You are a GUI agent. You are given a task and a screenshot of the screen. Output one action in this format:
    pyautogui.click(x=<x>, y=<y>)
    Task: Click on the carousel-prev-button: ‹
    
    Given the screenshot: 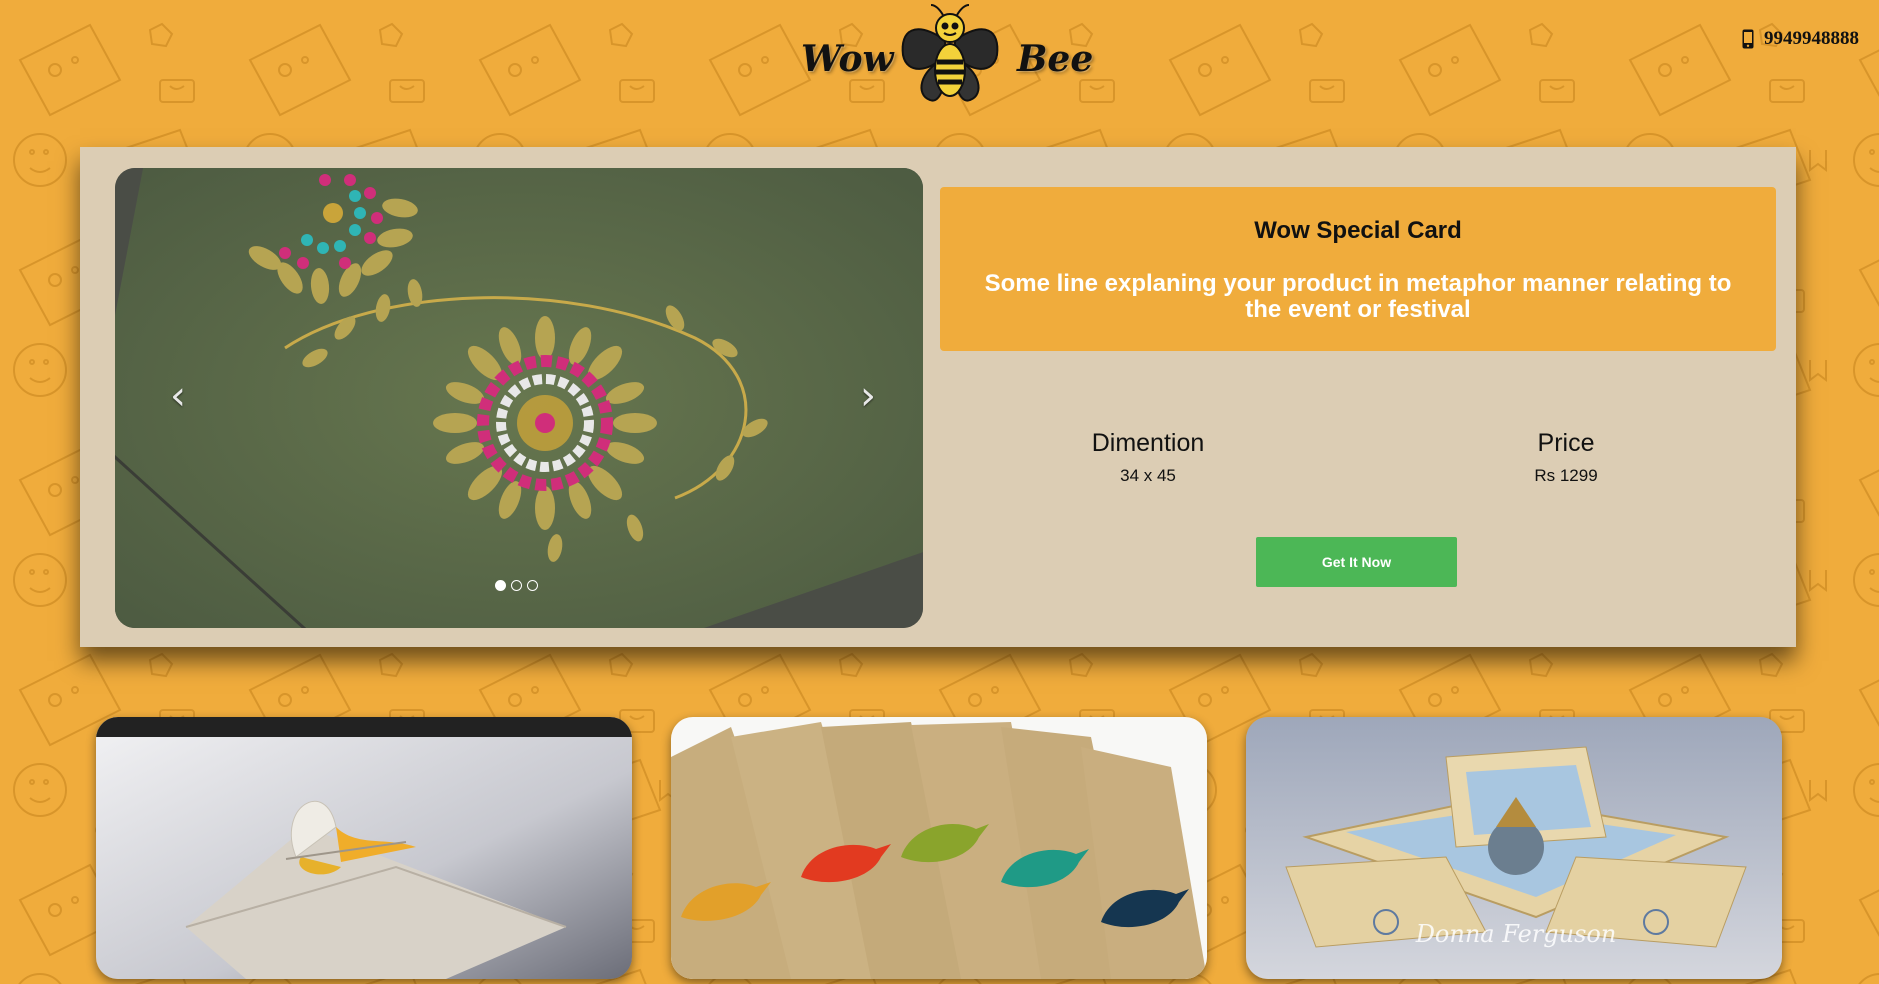 What is the action you would take?
    pyautogui.click(x=178, y=396)
    